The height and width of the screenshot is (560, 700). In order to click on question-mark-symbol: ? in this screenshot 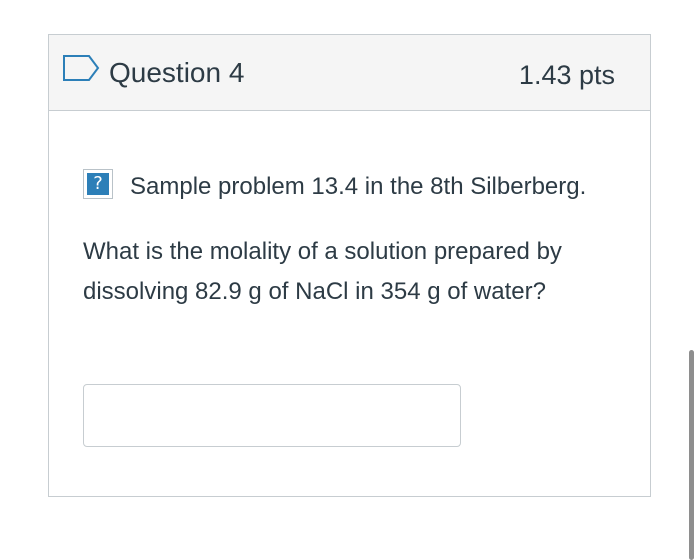, I will do `click(98, 184)`.